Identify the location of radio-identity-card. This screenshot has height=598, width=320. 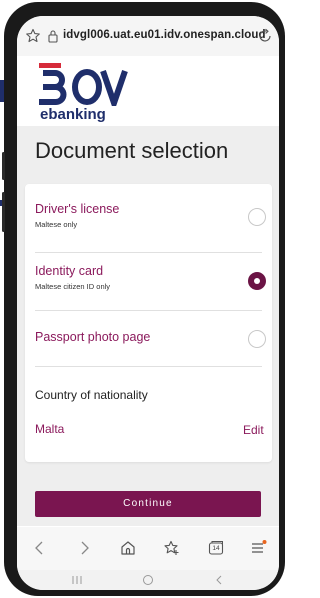
(257, 281).